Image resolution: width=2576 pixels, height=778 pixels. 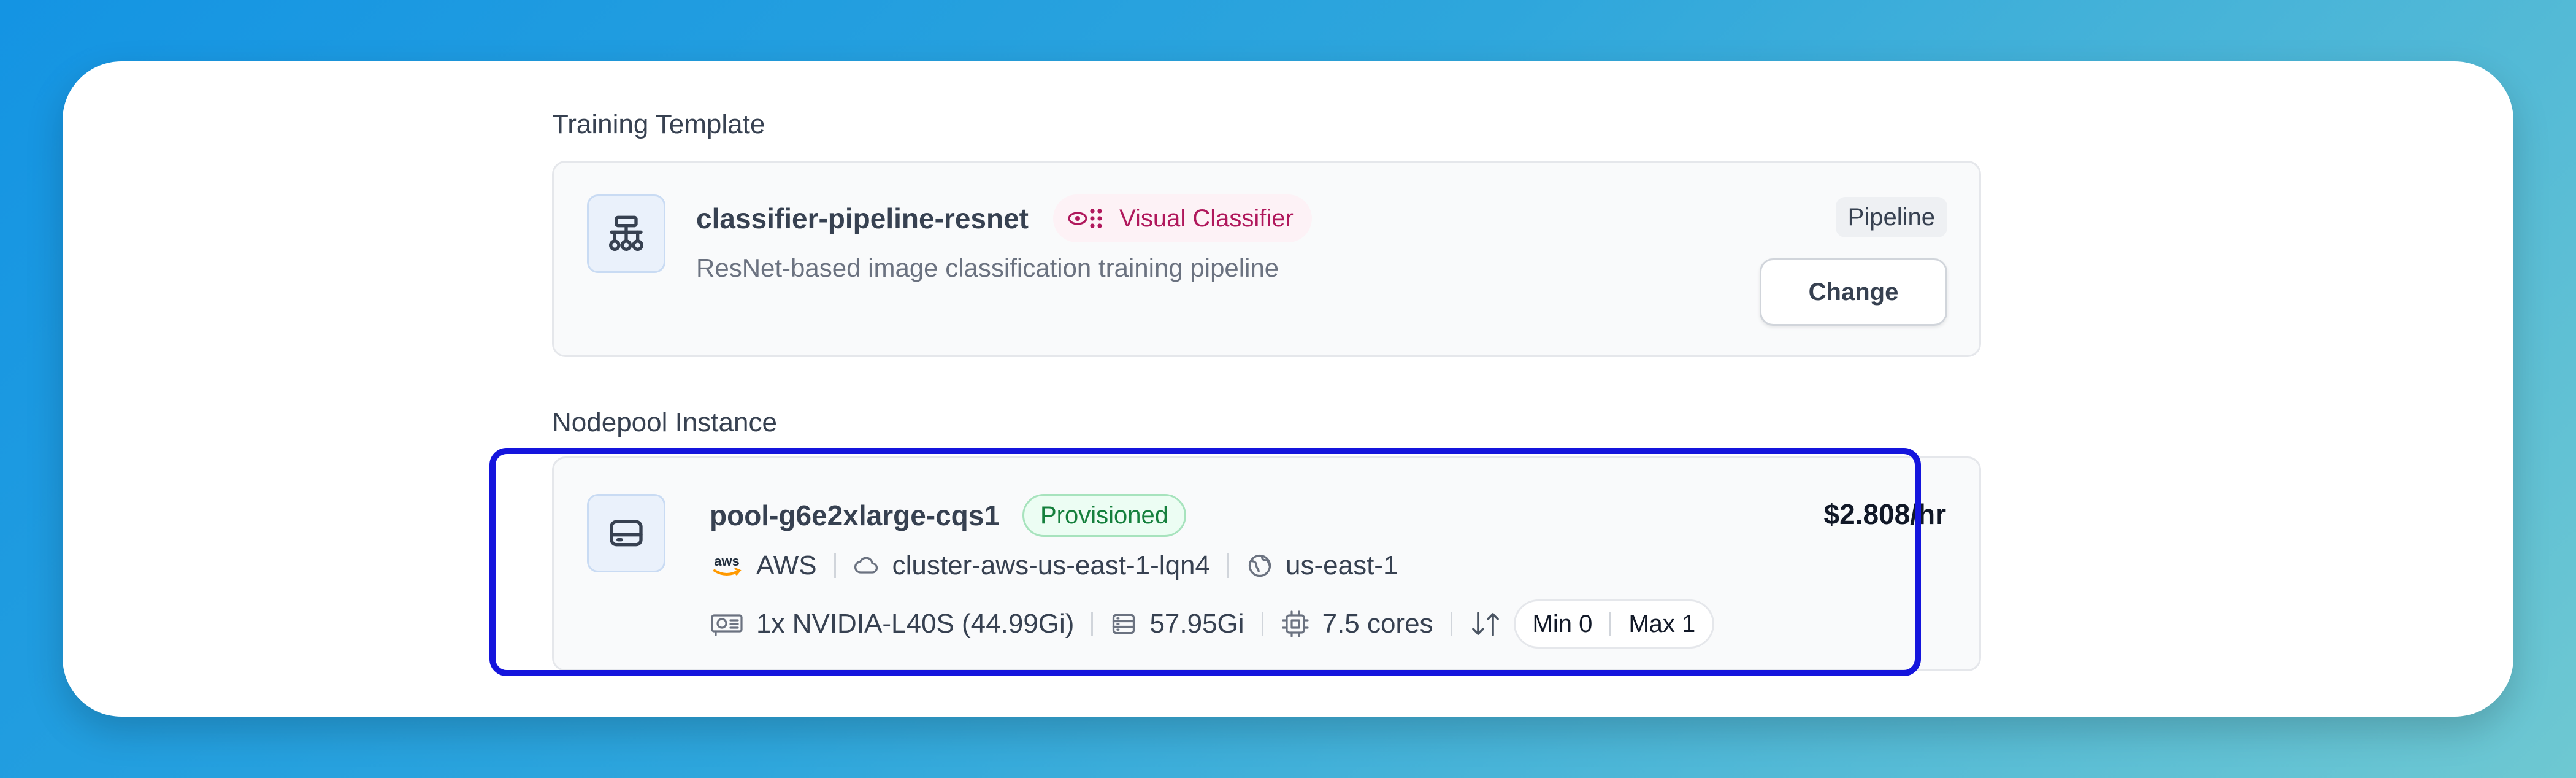 I want to click on visual-classifier-label: Visual Classifier, so click(x=1206, y=218).